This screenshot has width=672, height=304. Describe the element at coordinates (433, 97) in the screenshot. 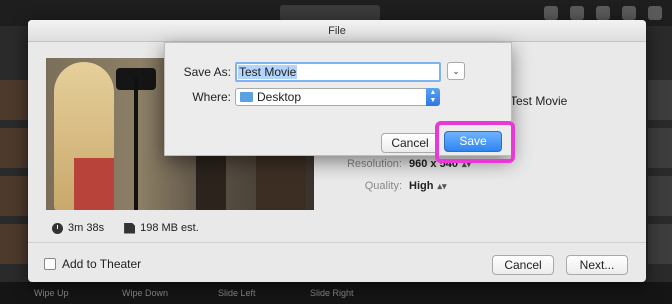

I see `popup-arrows-icon: ▲ ▼` at that location.